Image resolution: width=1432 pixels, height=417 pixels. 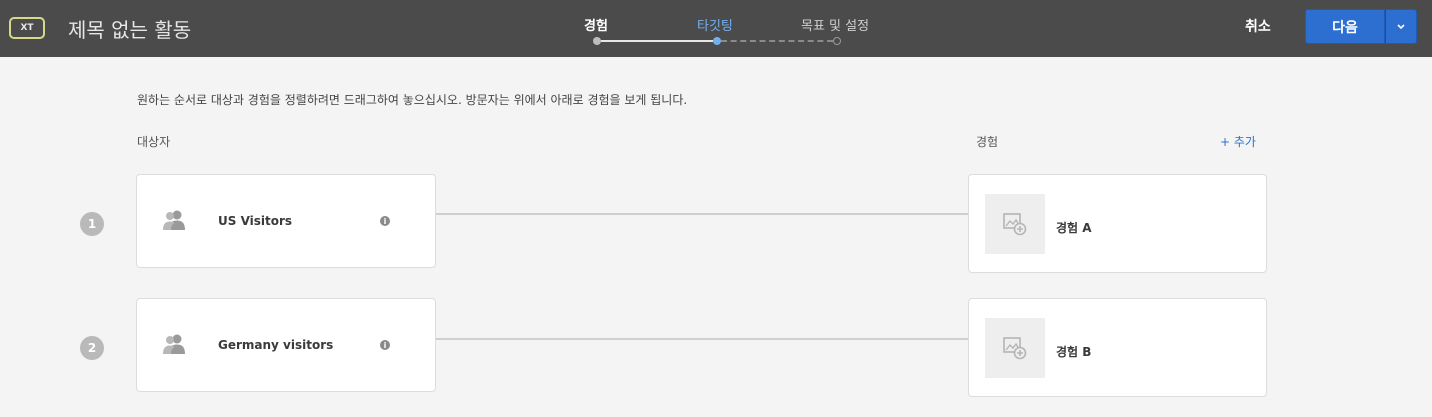 I want to click on experience-name: 경험 A, so click(x=1074, y=228).